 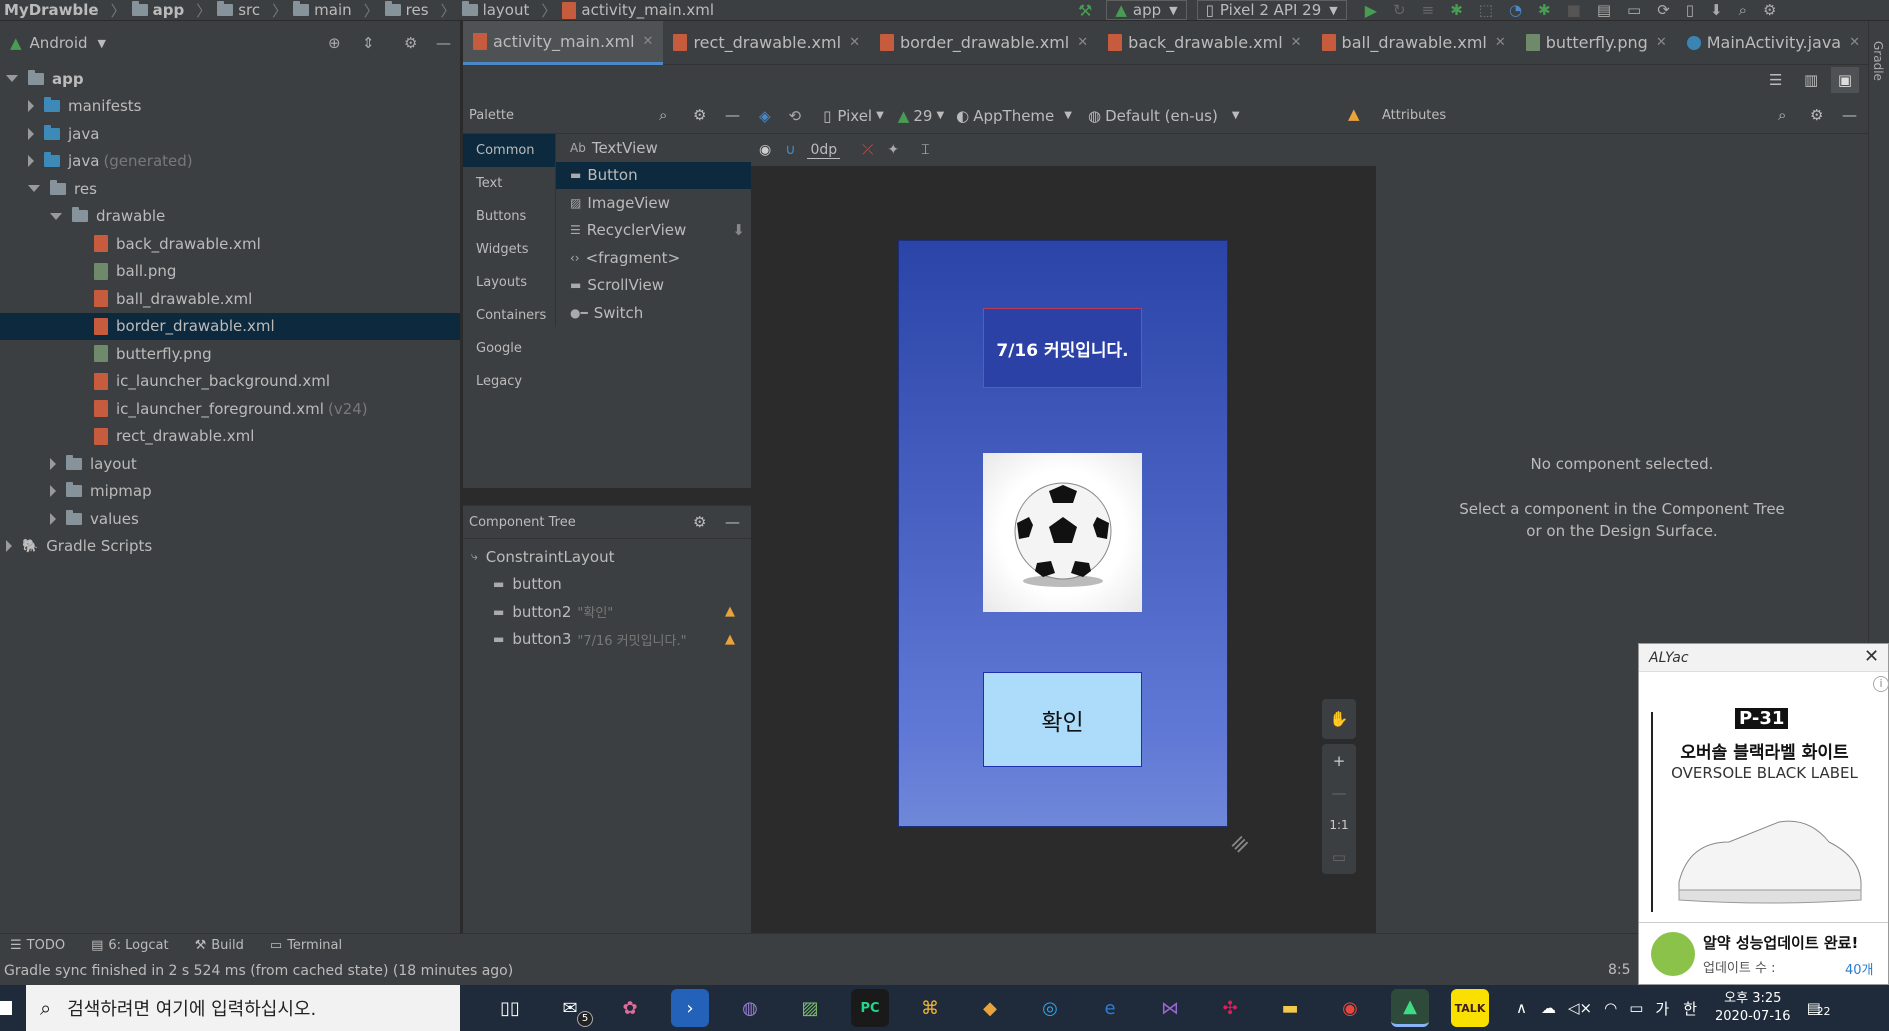 What do you see at coordinates (1470, 1008) in the screenshot?
I see `kakaotalk-icon: TALK` at bounding box center [1470, 1008].